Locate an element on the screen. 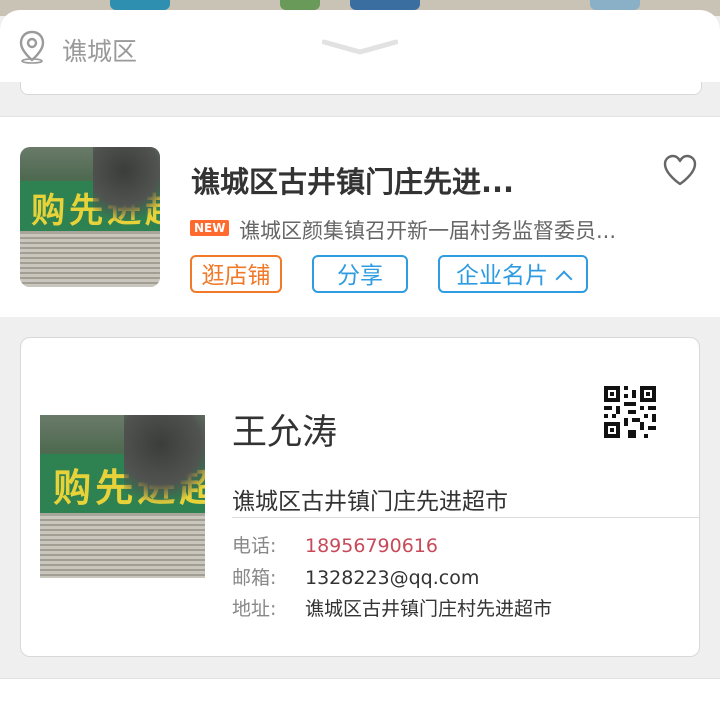 The width and height of the screenshot is (720, 709). address-row: 地址: 谯城区古井镇门庄村先进超市 is located at coordinates (392, 607).